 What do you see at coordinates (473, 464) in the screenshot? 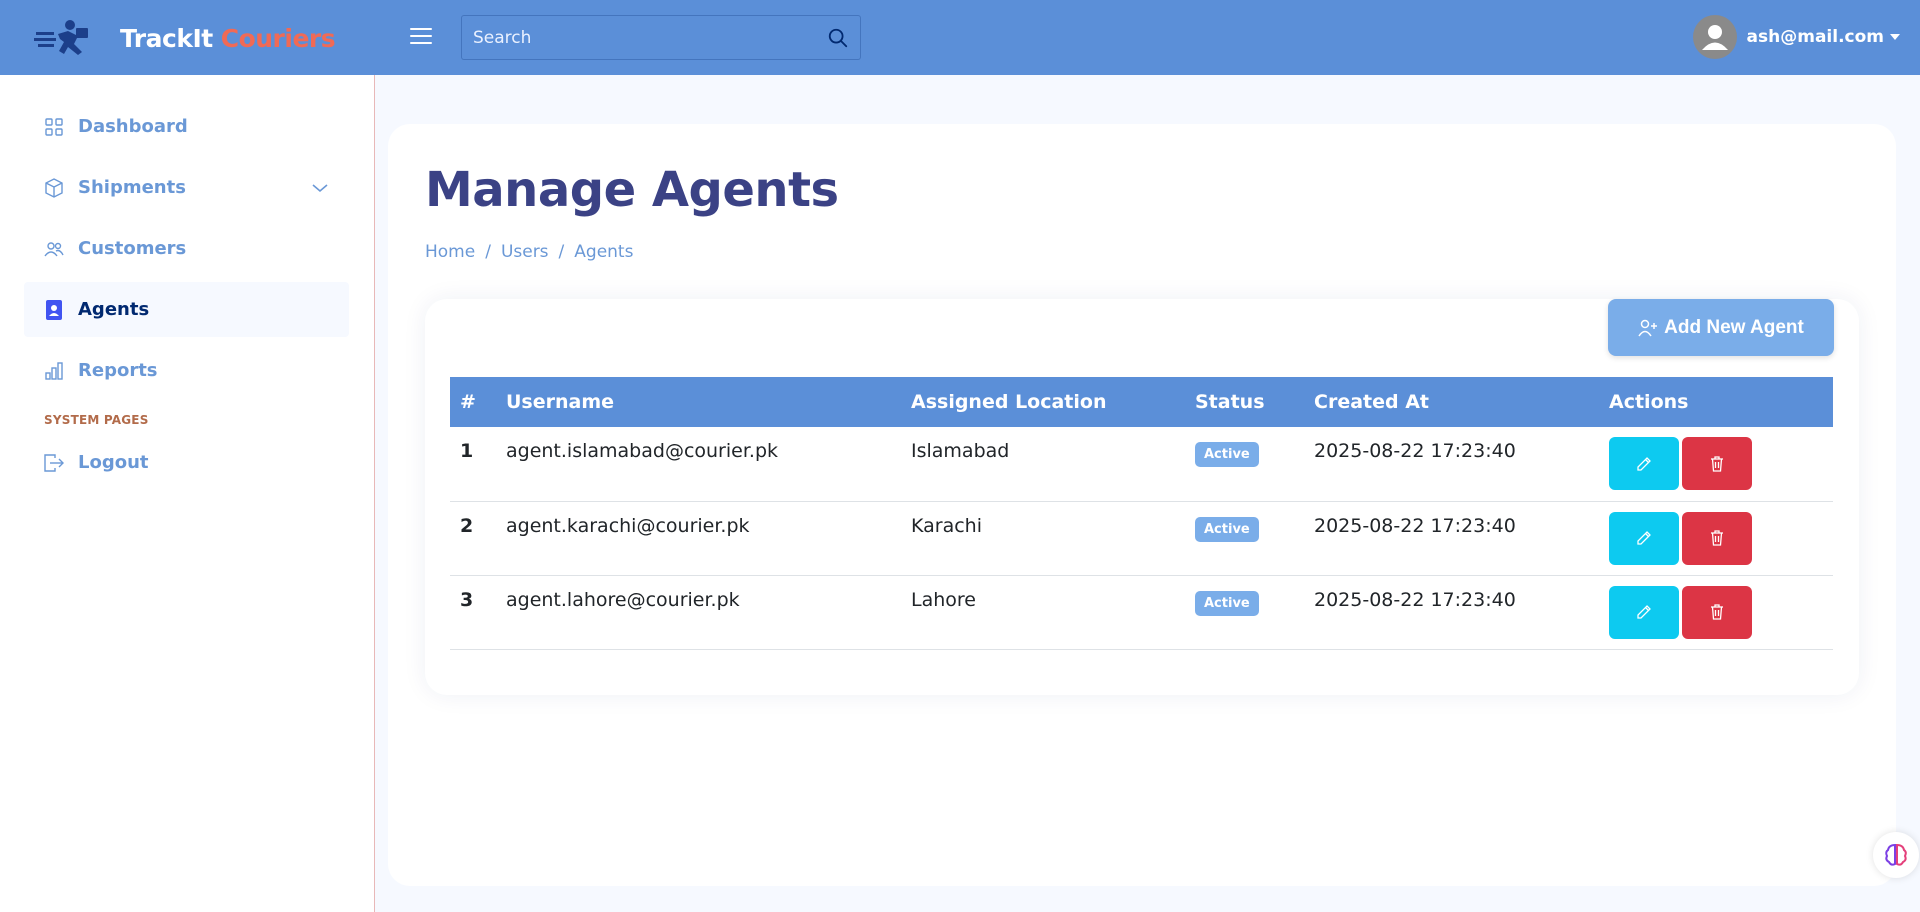
I see `row-number: 1` at bounding box center [473, 464].